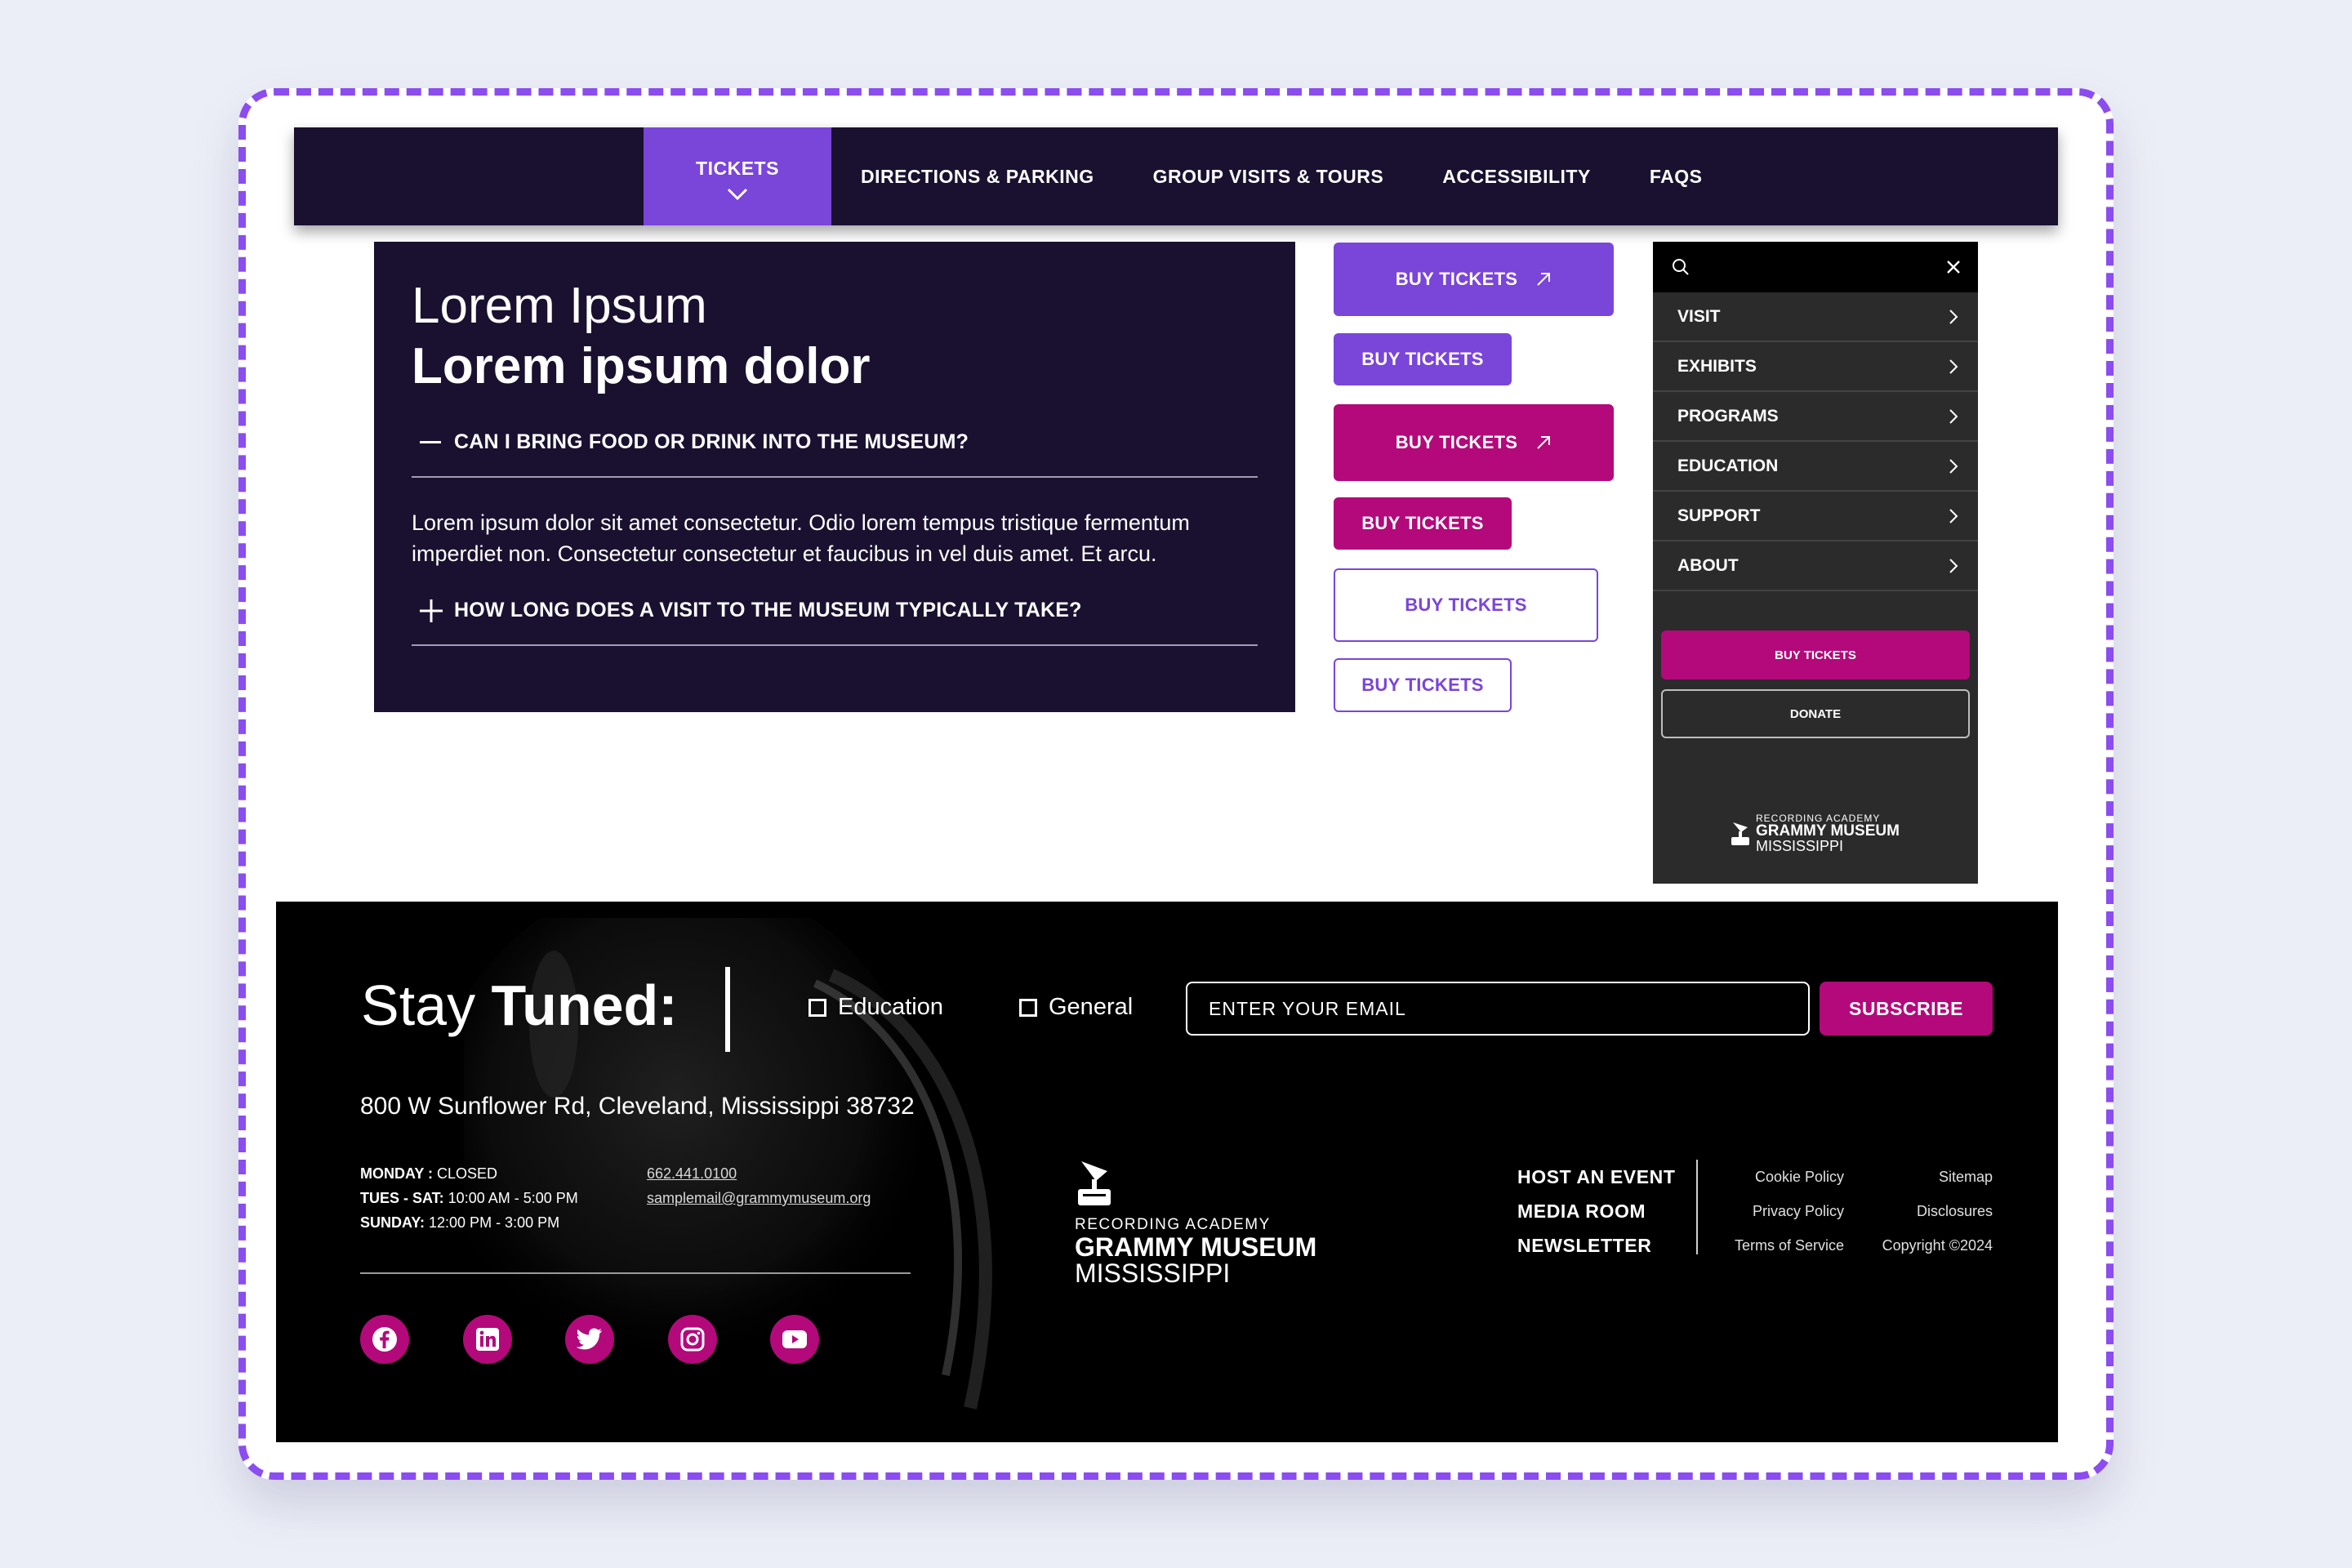 This screenshot has height=1568, width=2352. What do you see at coordinates (1816, 467) in the screenshot?
I see `mobile-menu-item-education: EDUCATION` at bounding box center [1816, 467].